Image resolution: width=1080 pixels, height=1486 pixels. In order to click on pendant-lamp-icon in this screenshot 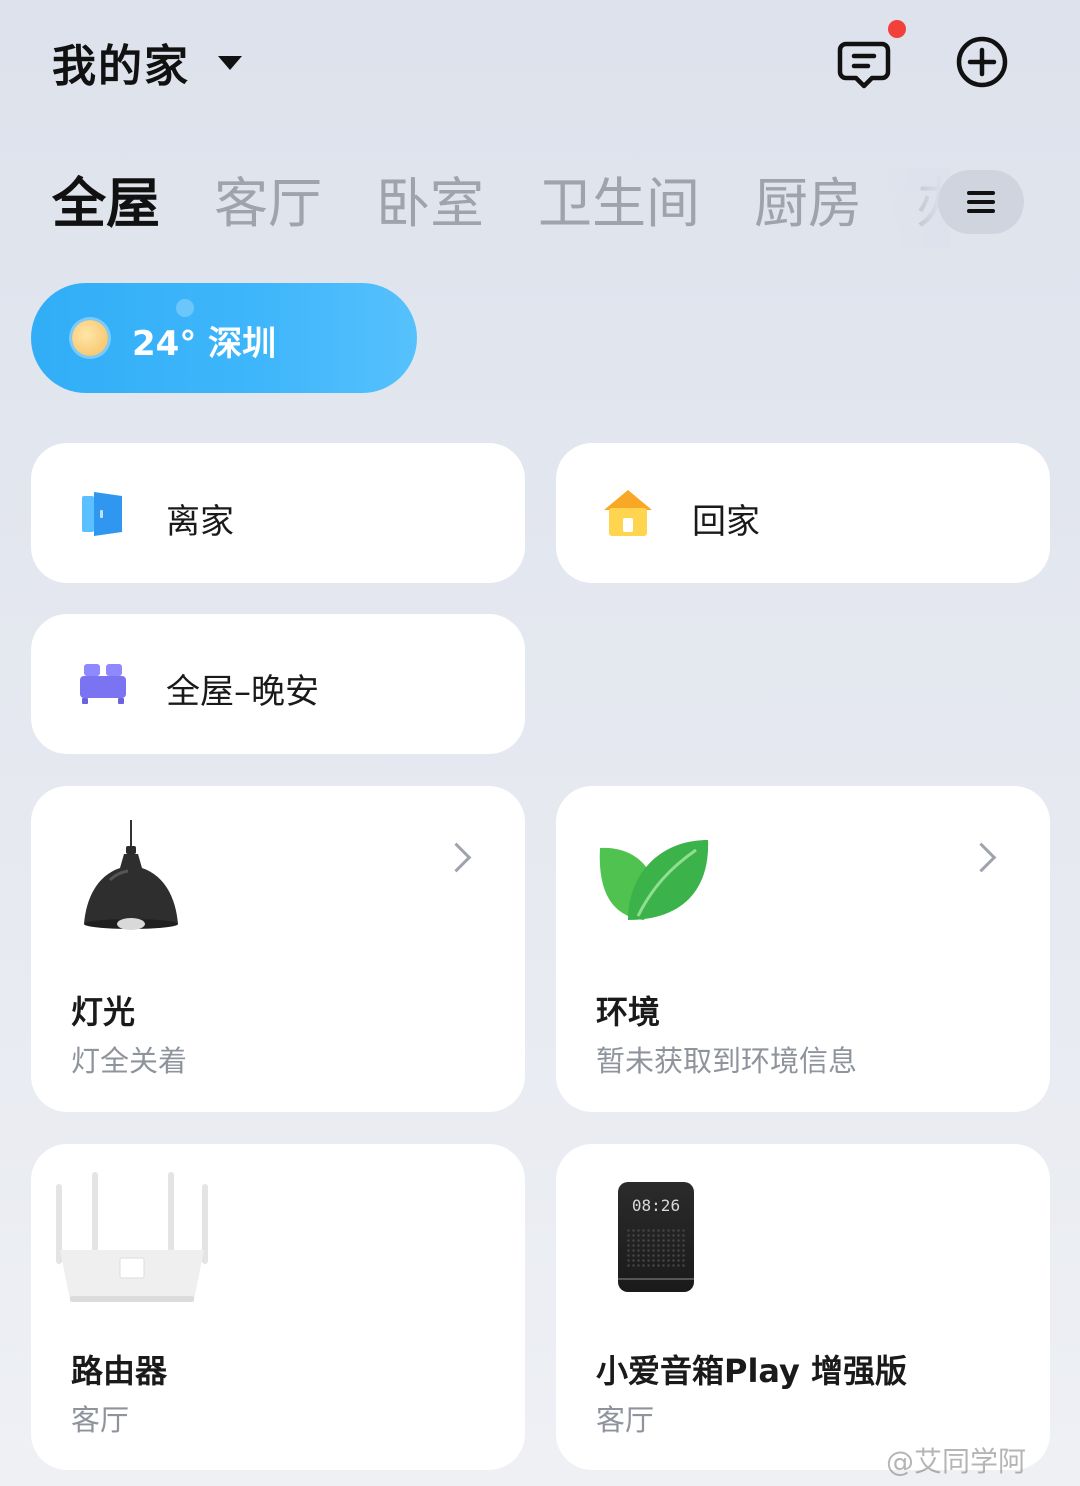, I will do `click(131, 875)`.